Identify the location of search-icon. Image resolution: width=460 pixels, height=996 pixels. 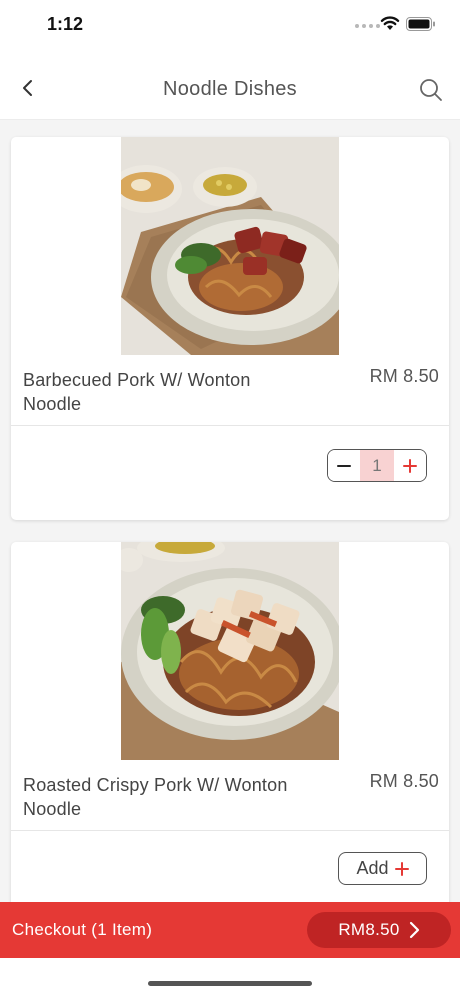
(431, 90).